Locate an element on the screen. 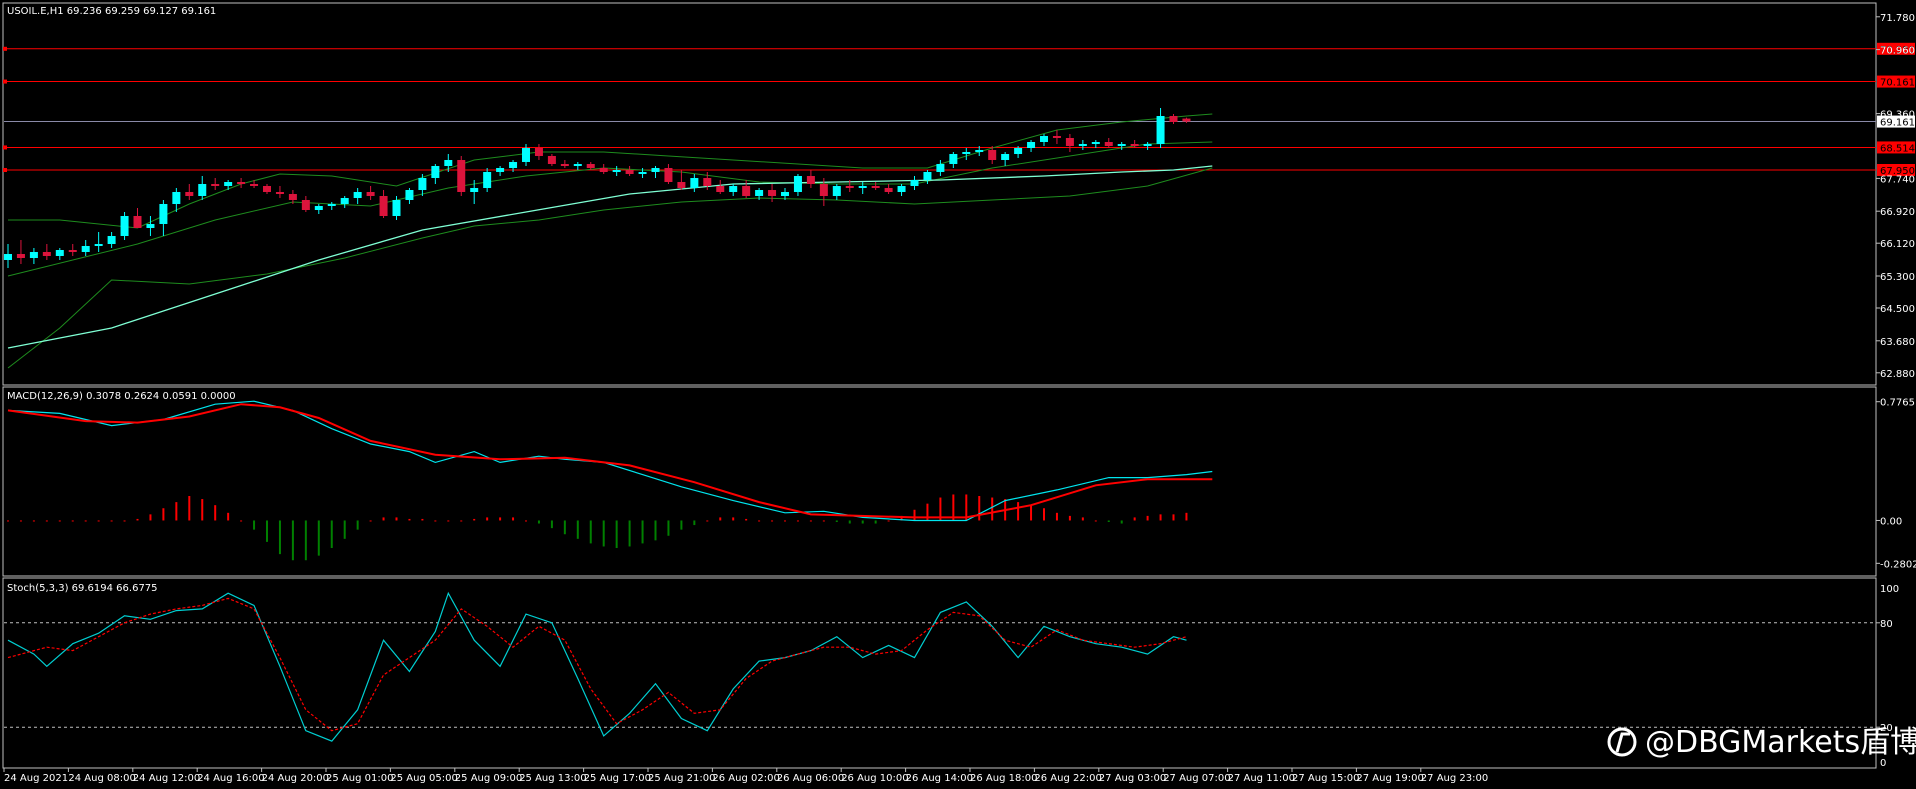  time-tick-label: 24 Aug 20:00 is located at coordinates (295, 778).